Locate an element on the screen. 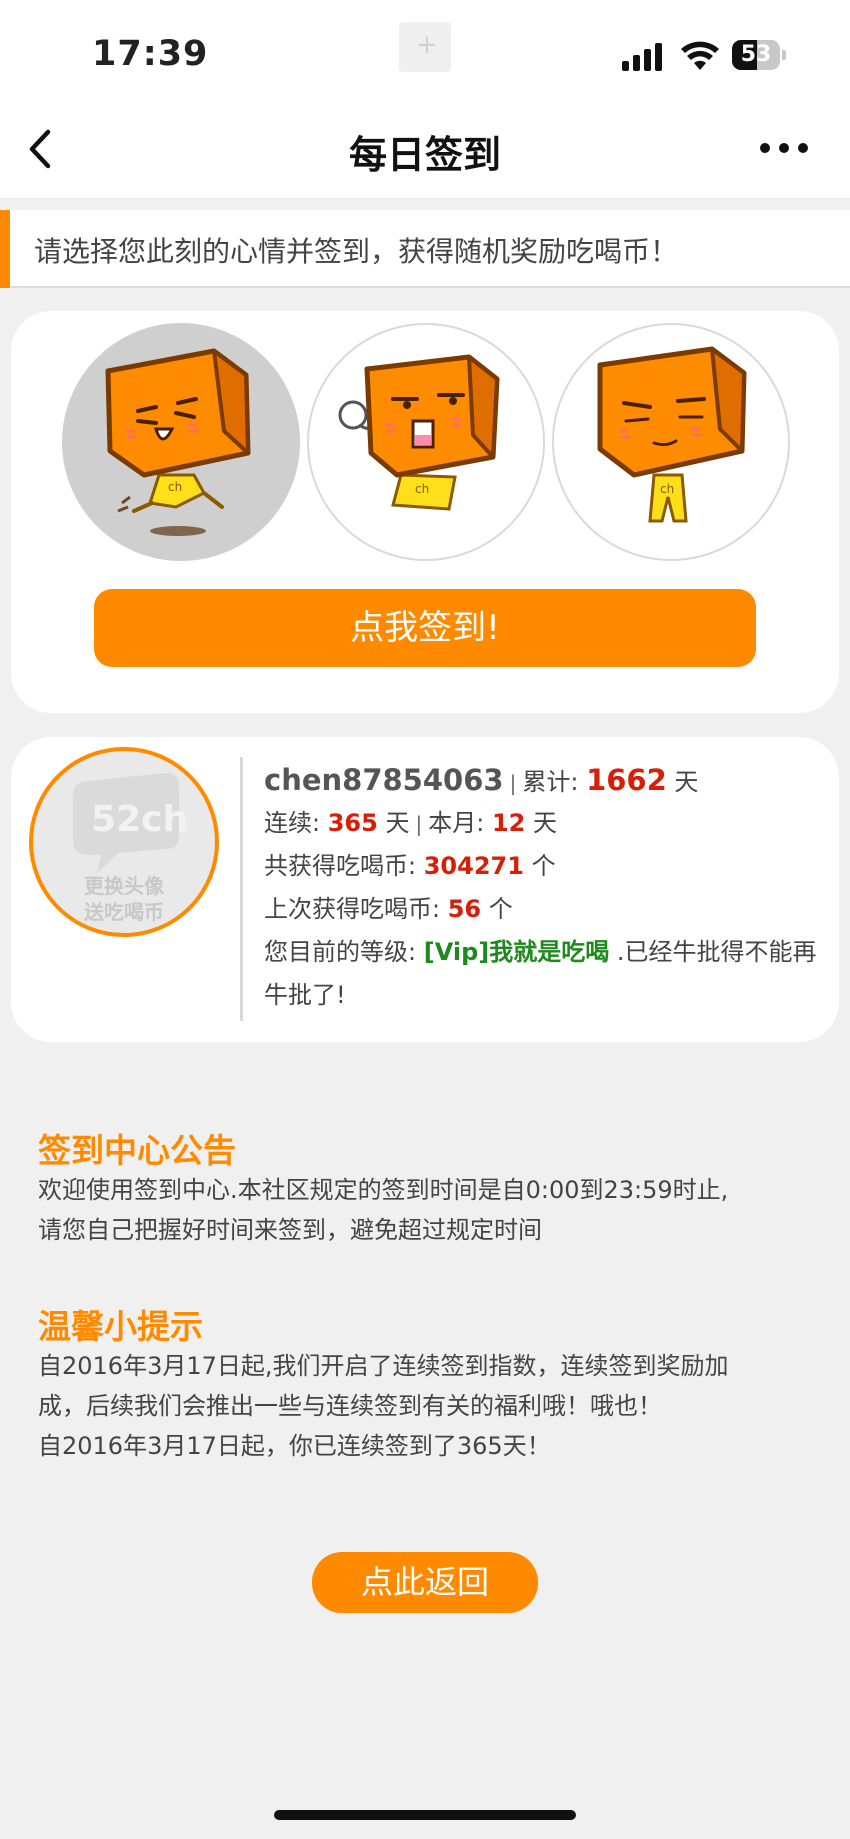 The image size is (850, 1839). level-label: 您目前的等级: is located at coordinates (340, 952).